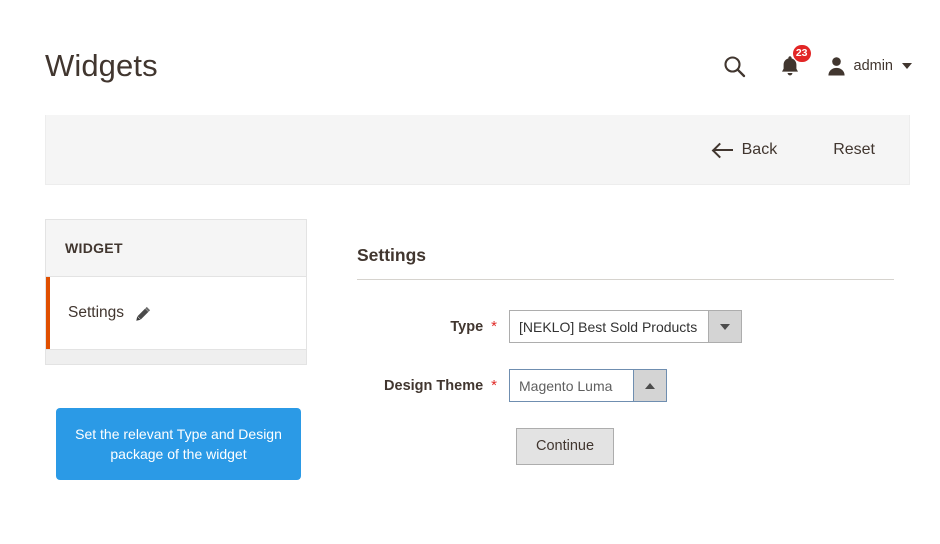  I want to click on header-actions: 23 admin, so click(813, 64).